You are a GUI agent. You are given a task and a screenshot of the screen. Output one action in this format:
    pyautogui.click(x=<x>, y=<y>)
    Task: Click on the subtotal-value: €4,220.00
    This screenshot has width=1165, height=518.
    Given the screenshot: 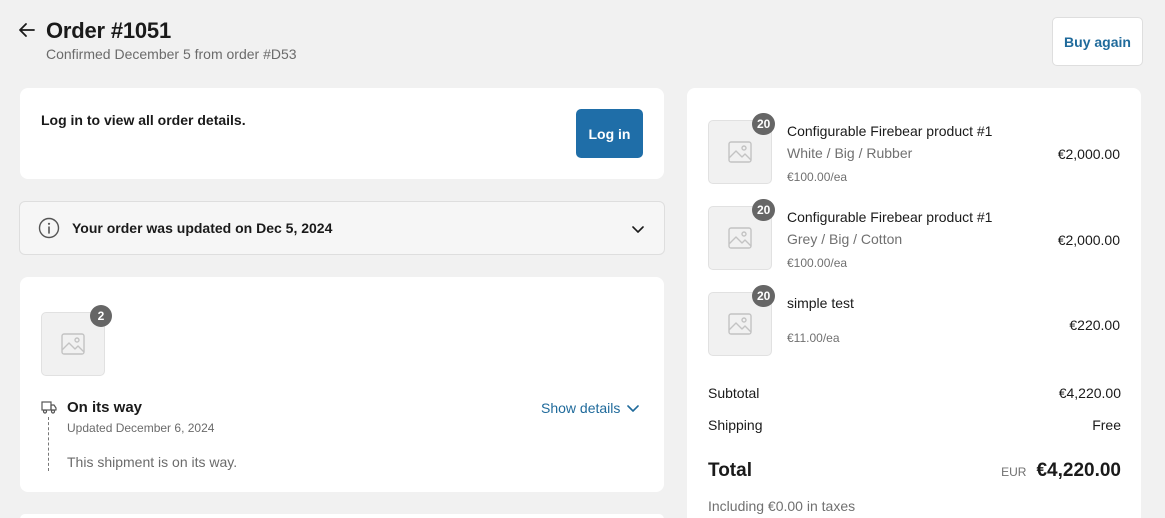 What is the action you would take?
    pyautogui.click(x=1089, y=393)
    